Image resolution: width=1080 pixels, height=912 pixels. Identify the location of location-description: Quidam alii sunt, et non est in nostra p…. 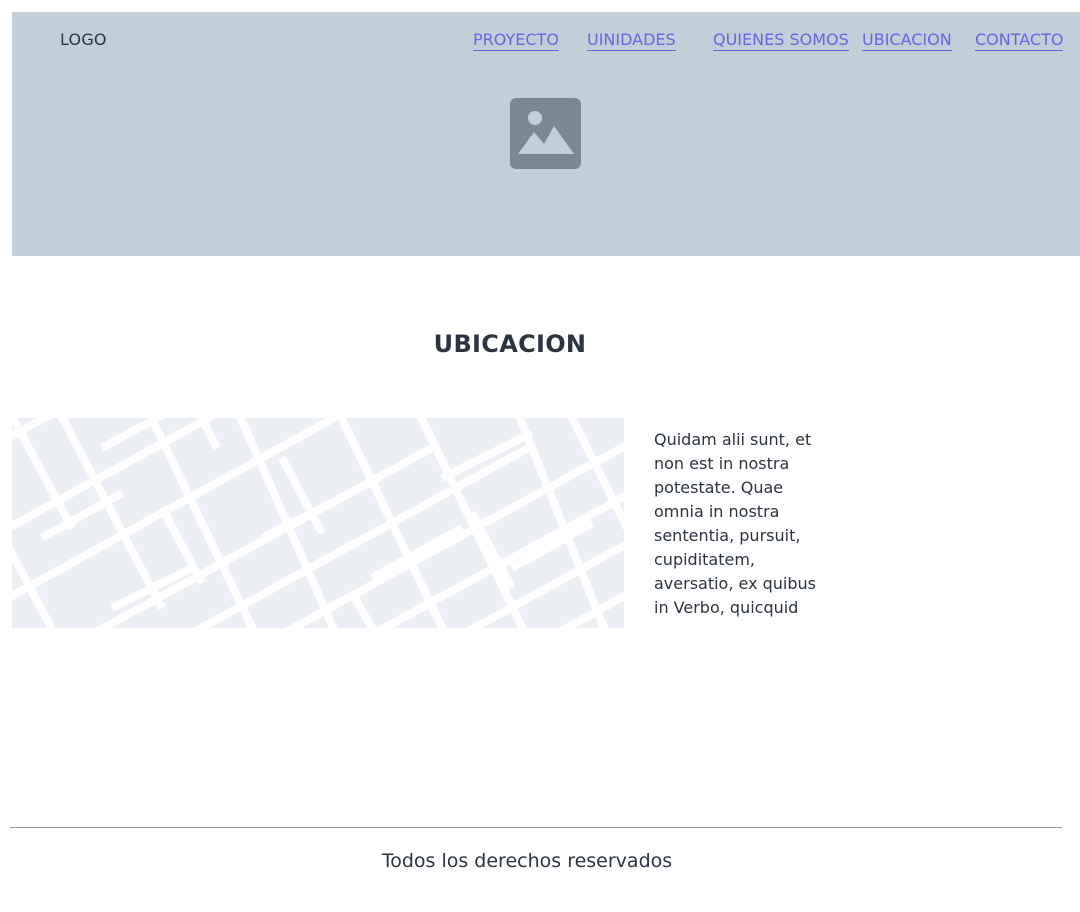
(735, 523).